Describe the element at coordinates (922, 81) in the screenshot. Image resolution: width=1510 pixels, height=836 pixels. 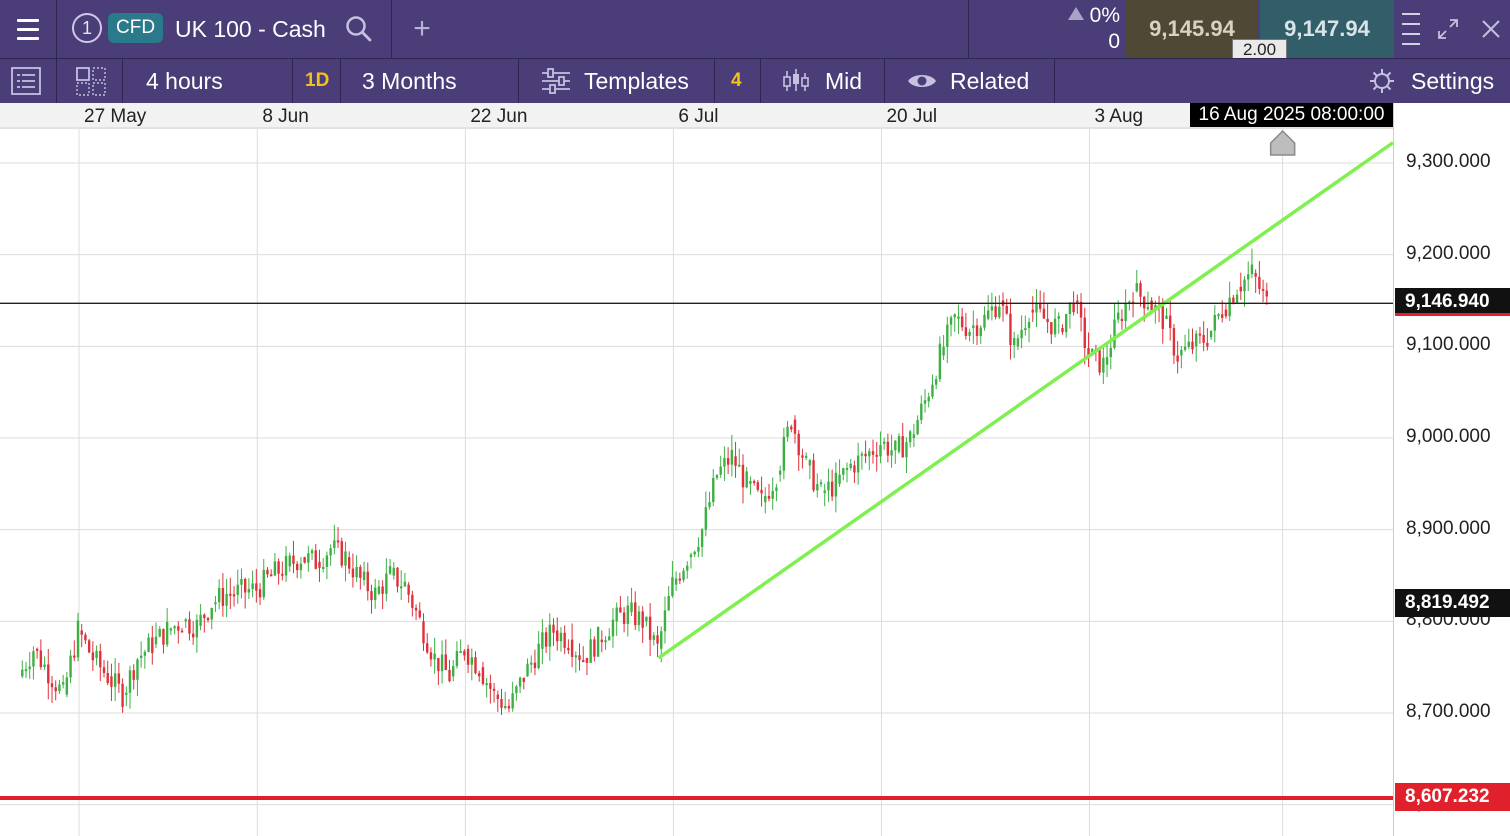
I see `eye-icon` at that location.